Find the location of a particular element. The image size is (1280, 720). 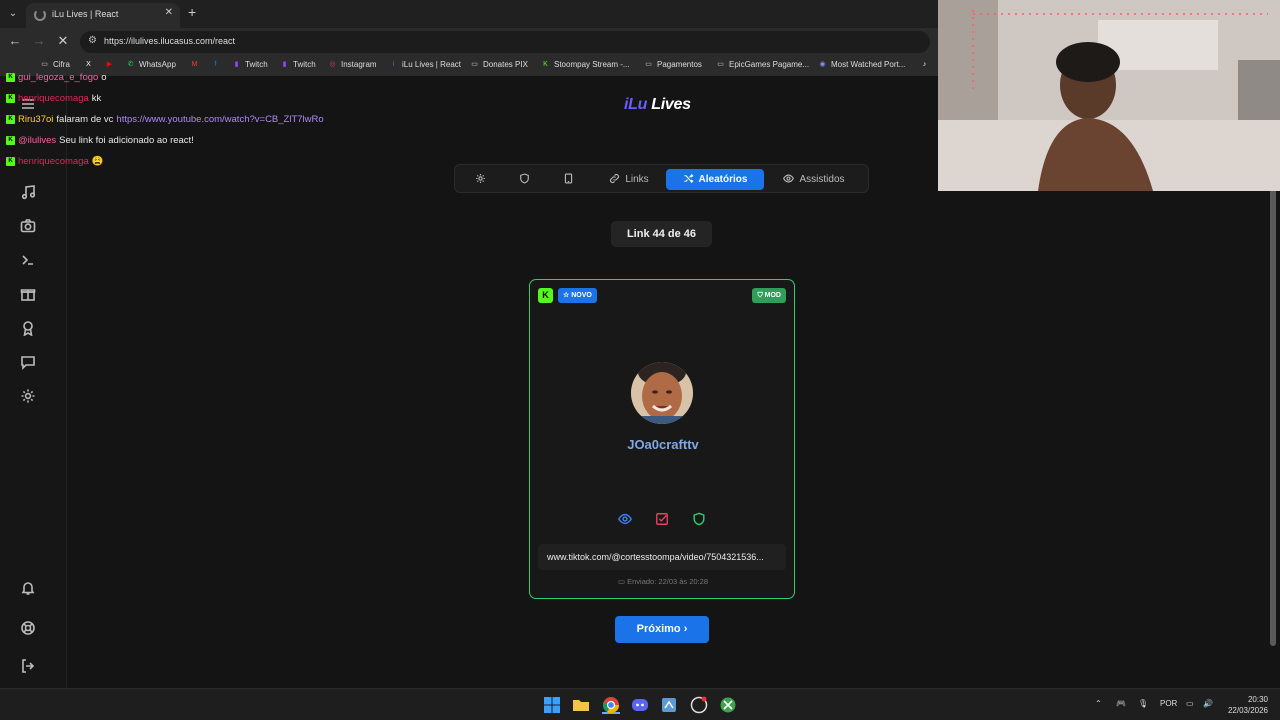

discord-icon is located at coordinates (640, 705).